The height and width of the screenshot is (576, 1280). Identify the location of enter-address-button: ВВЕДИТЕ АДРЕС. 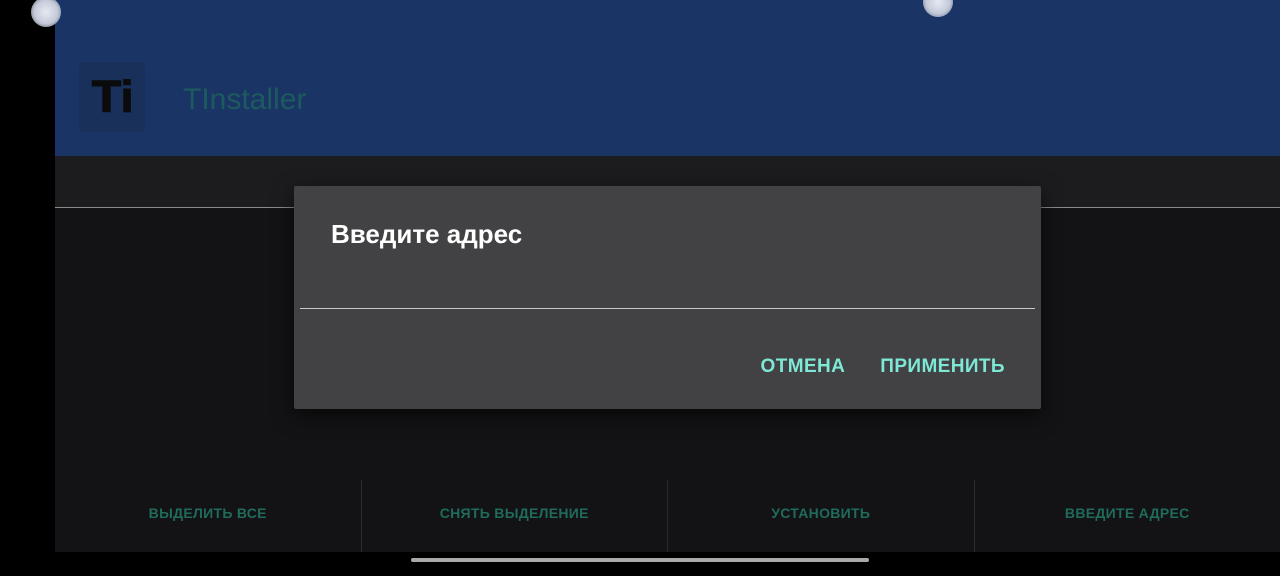
(1127, 516).